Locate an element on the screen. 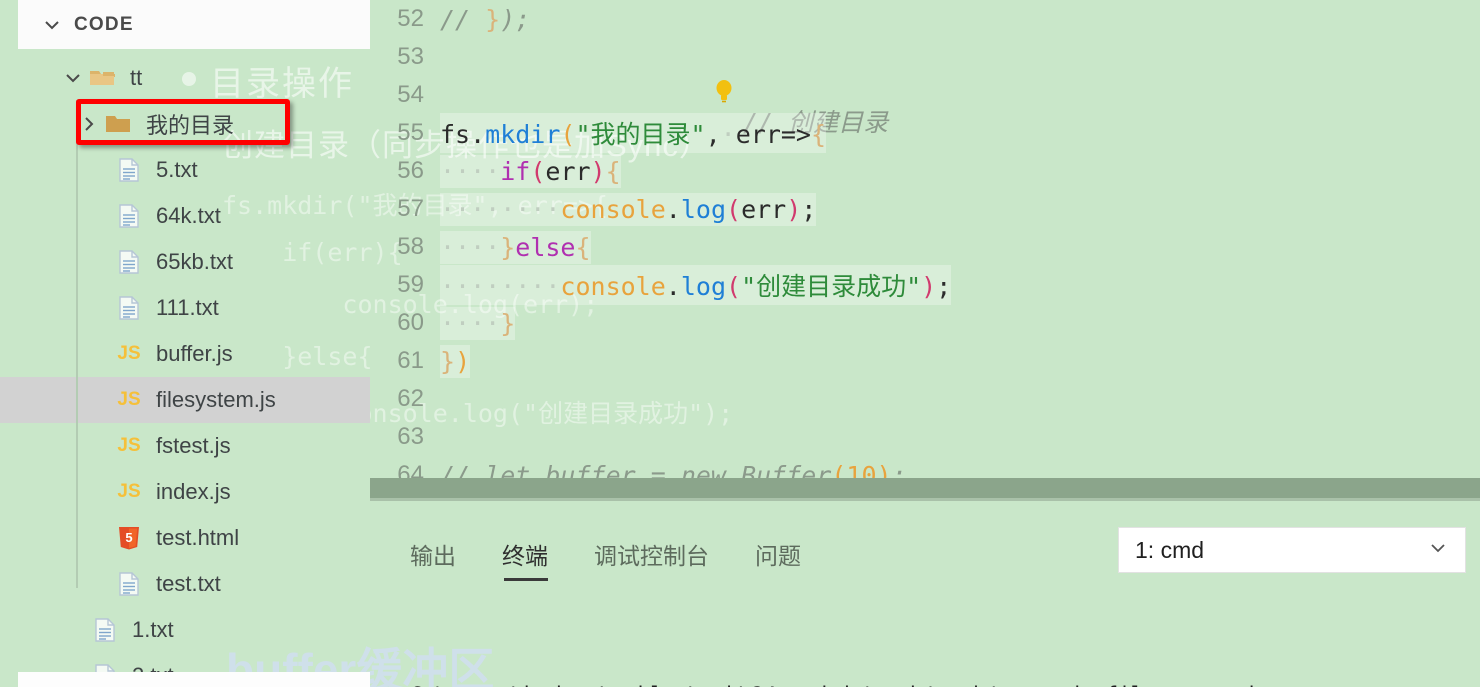 The width and height of the screenshot is (1480, 687). code-line-54: 54 // 创建目录 is located at coordinates (925, 106).